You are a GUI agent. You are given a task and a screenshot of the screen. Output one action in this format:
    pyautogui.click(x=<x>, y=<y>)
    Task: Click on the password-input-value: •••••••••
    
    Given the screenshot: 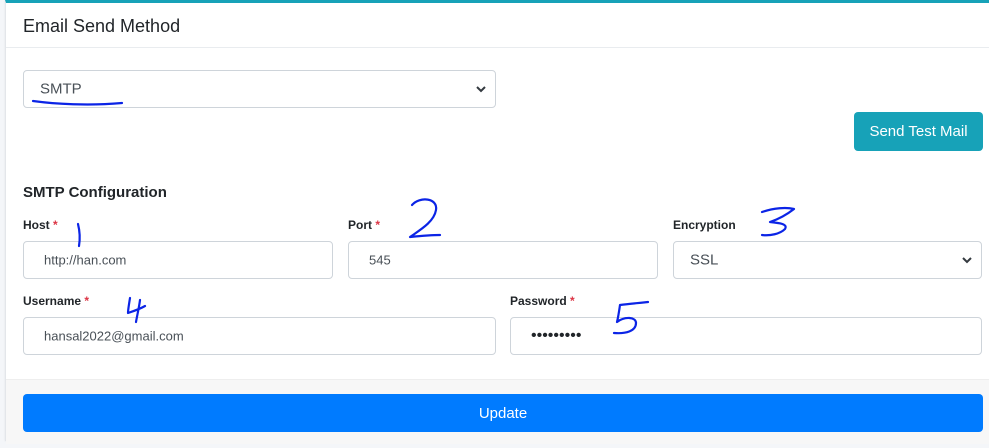 What is the action you would take?
    pyautogui.click(x=556, y=335)
    